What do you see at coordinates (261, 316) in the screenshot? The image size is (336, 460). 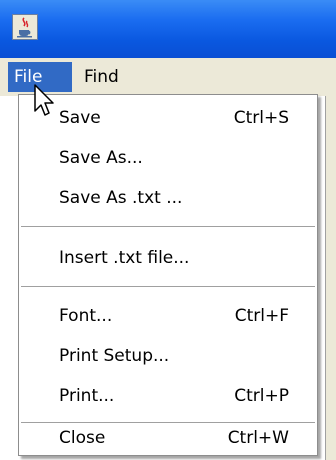 I see `menu-item-shortcut: Ctrl+F` at bounding box center [261, 316].